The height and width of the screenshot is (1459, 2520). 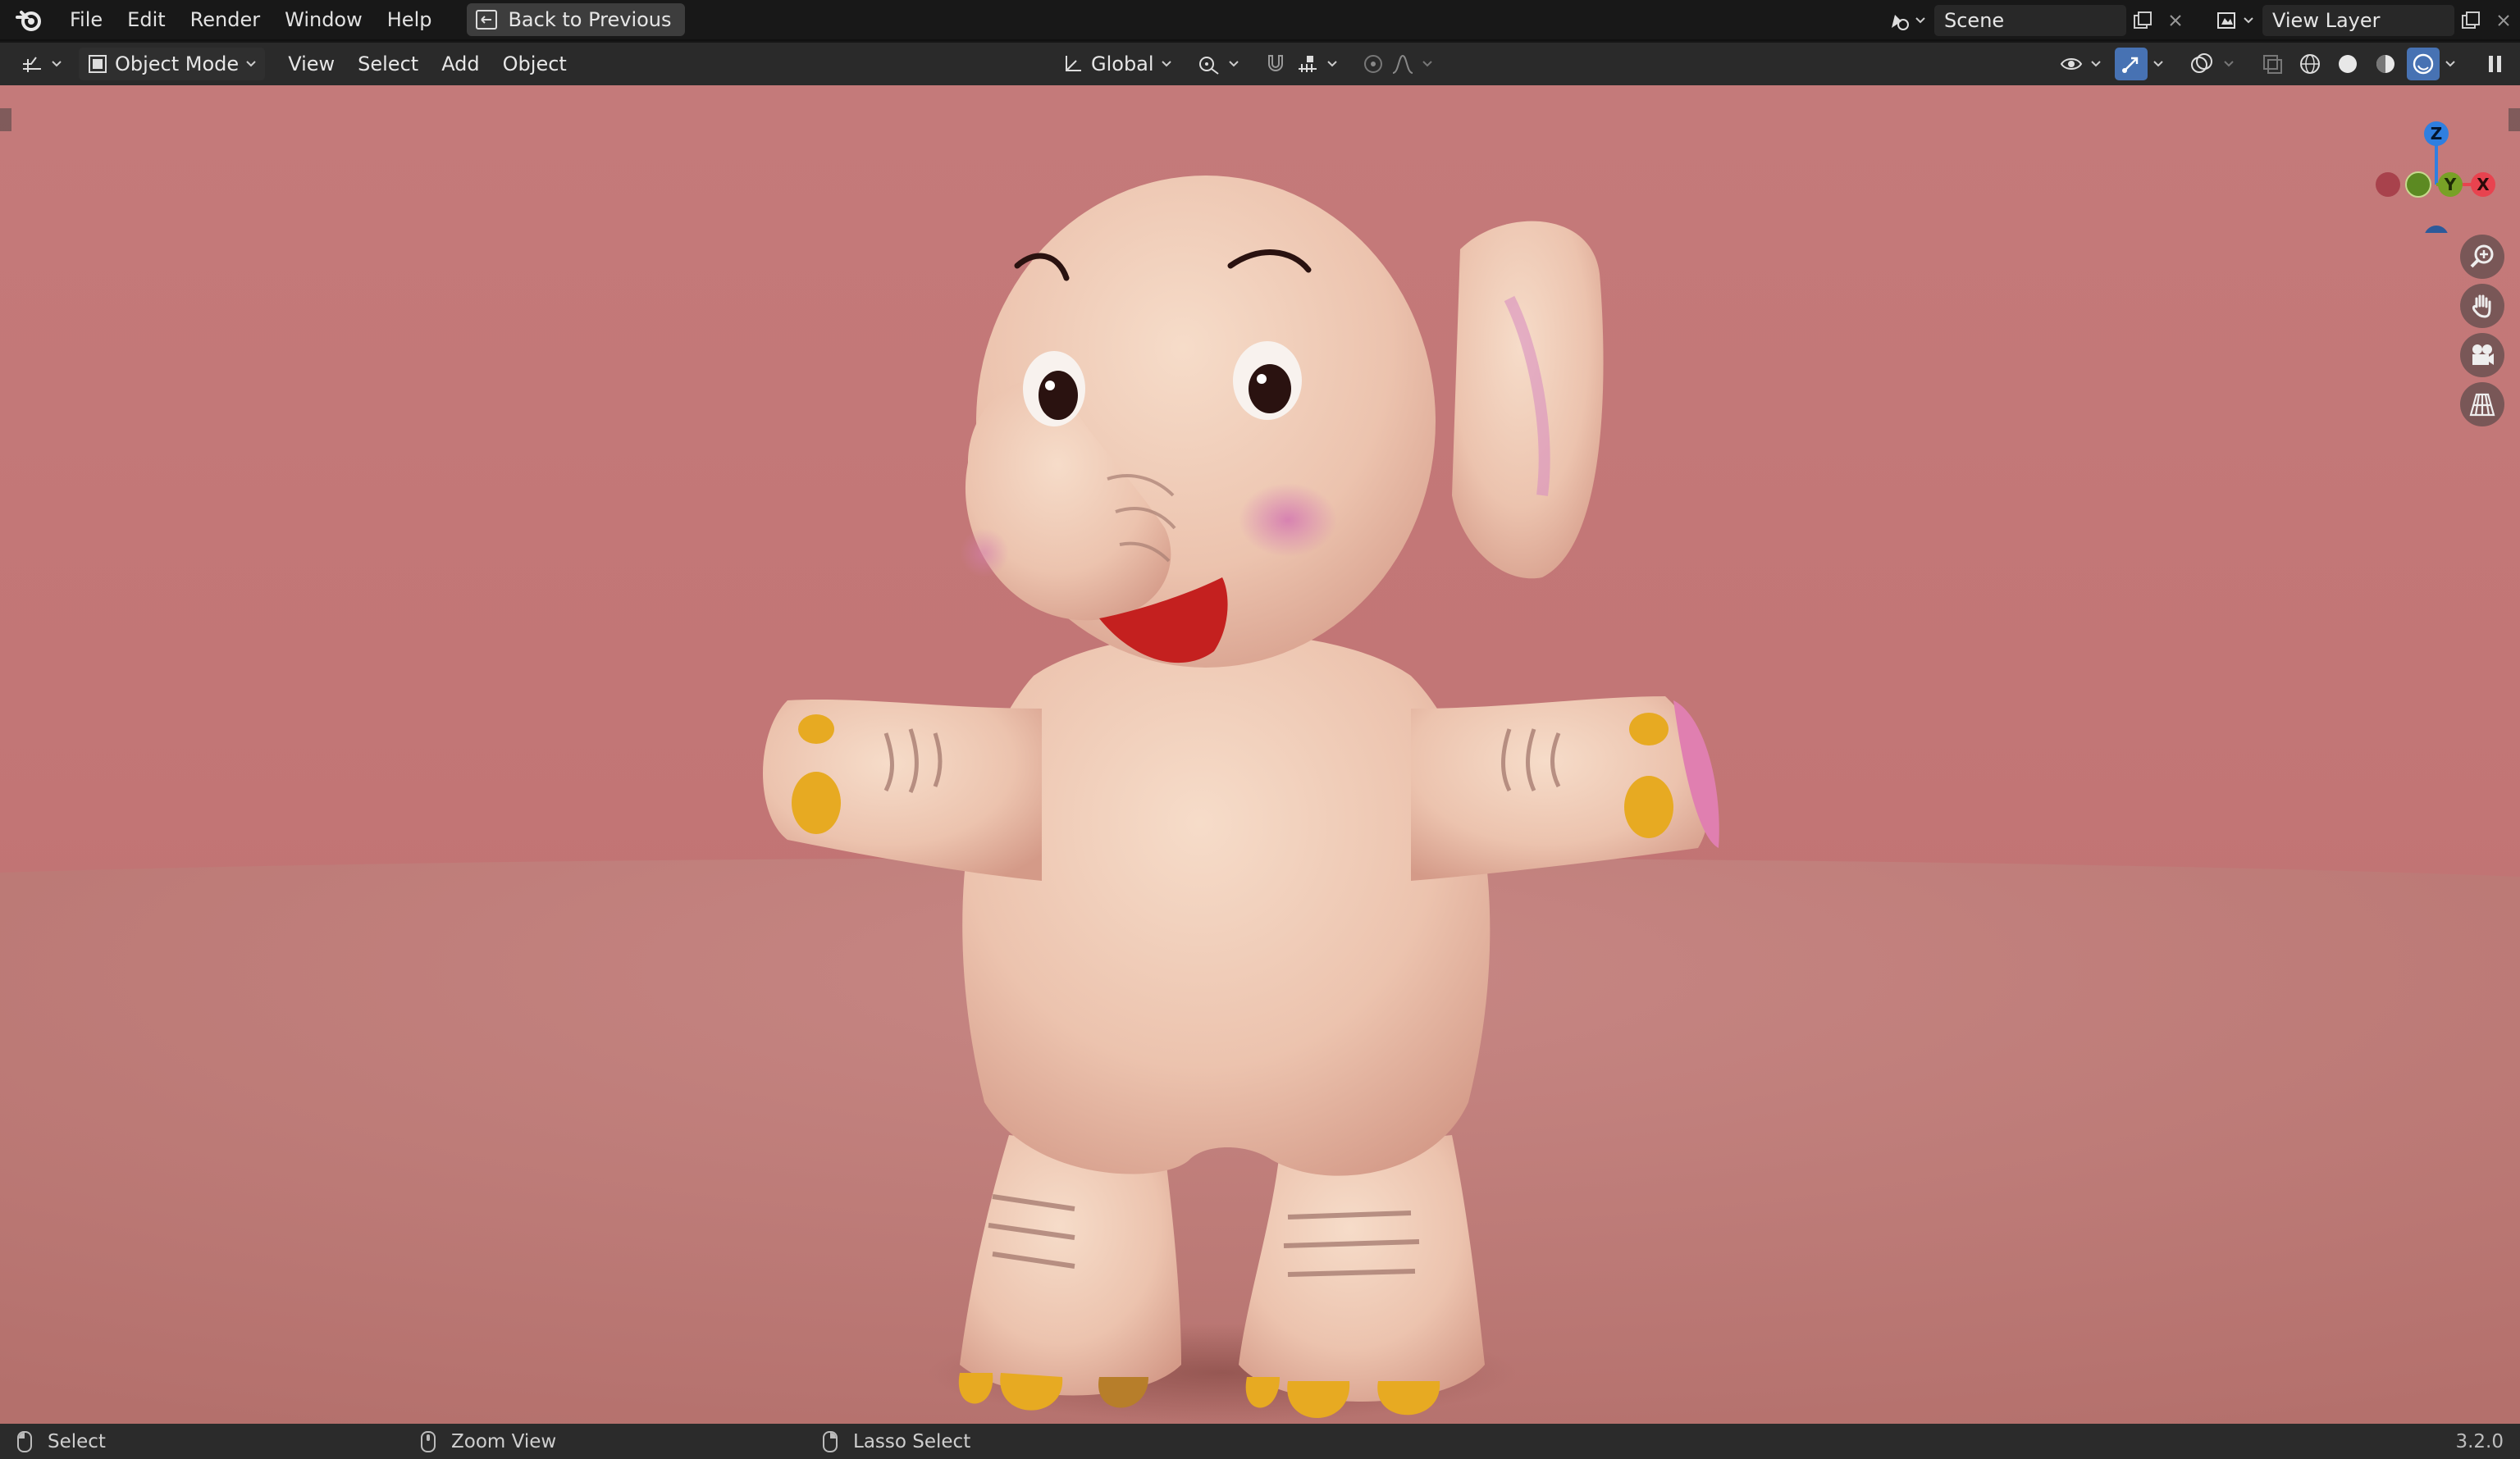 I want to click on status-select-label: Select, so click(x=77, y=1441).